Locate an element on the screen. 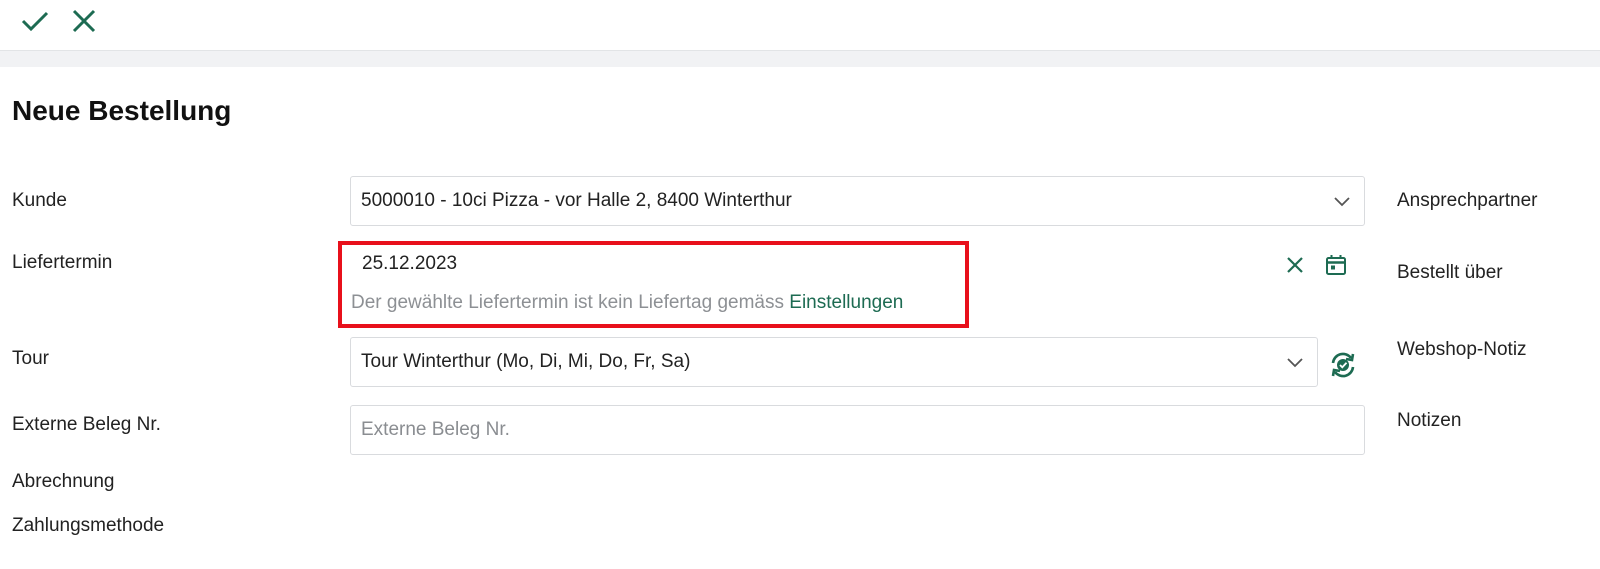  contact-label: Ansprechpartner is located at coordinates (1467, 200).